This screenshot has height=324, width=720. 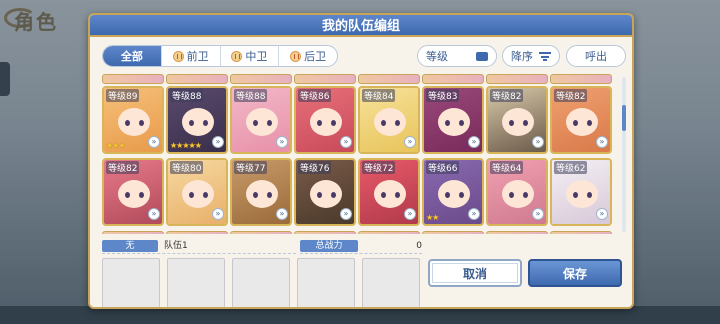 I want to click on sort-by-level-button: 等级, so click(x=457, y=56).